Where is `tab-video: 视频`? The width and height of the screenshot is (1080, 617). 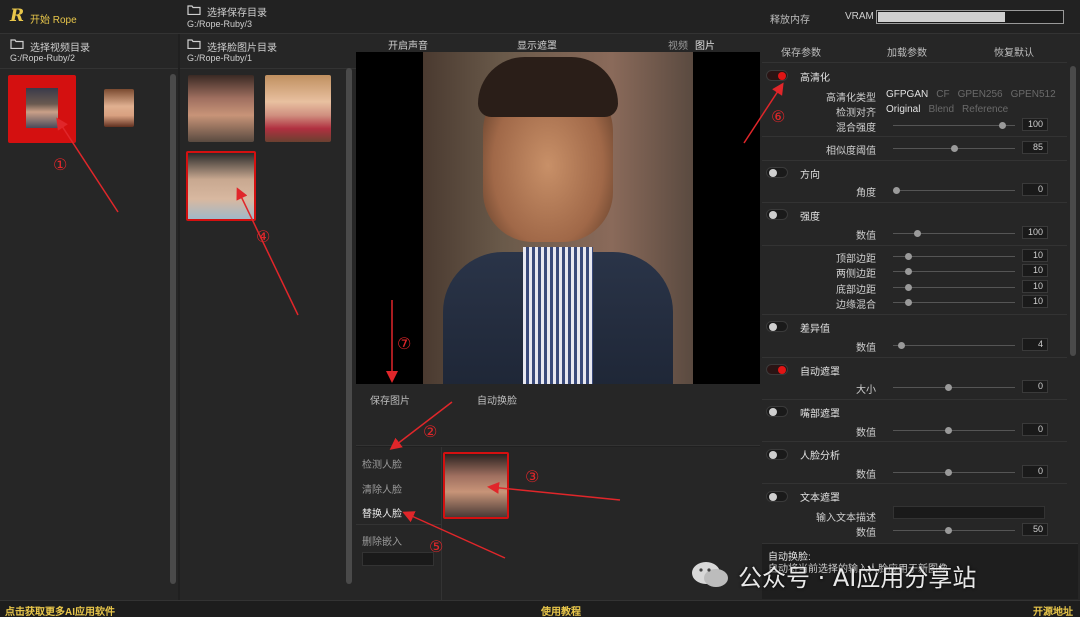 tab-video: 视频 is located at coordinates (678, 44).